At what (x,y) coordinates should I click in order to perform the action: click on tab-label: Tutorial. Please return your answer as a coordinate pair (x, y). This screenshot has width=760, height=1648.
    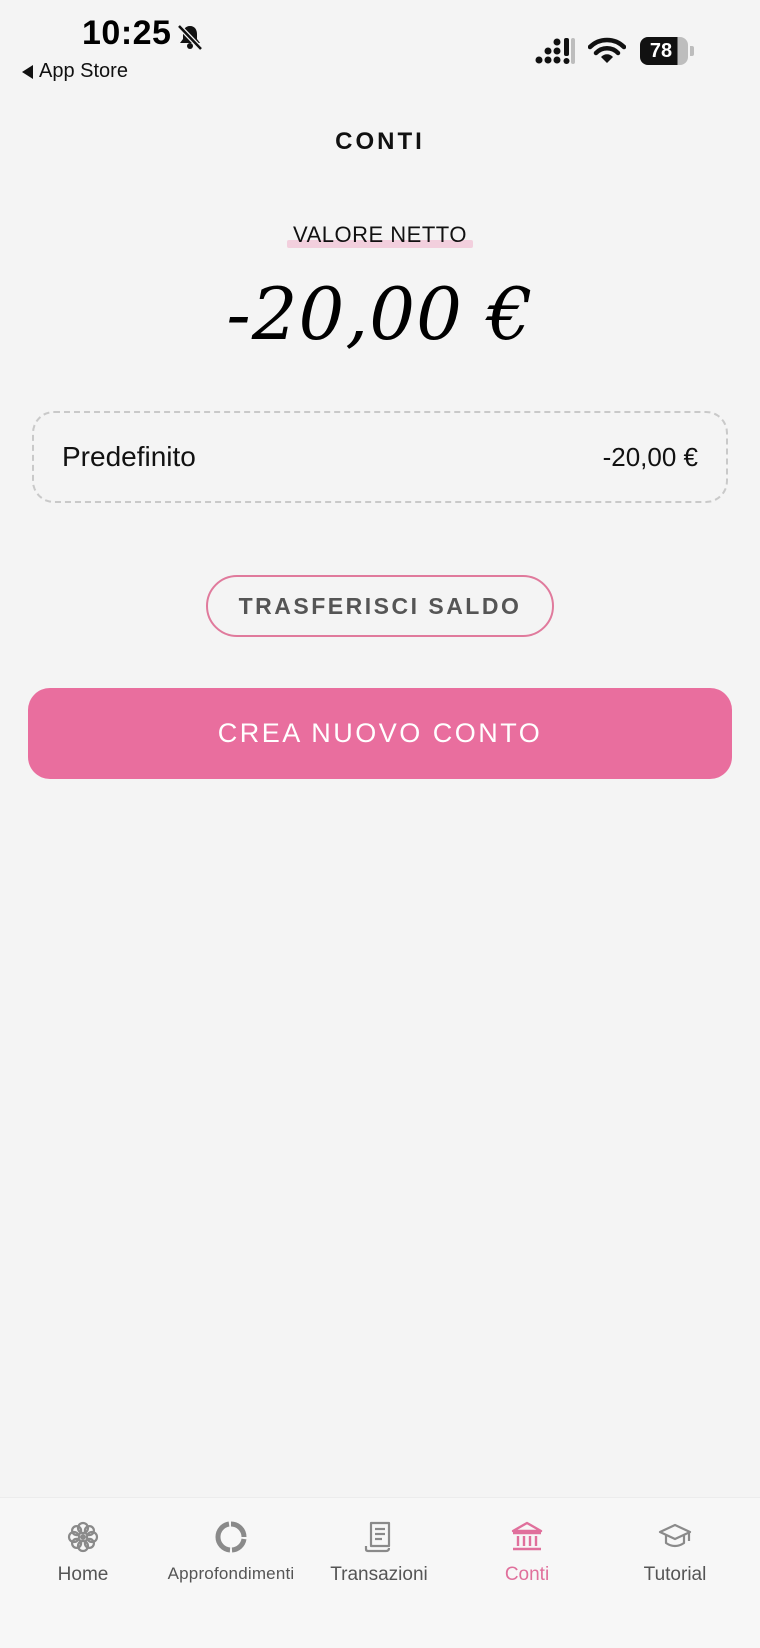
    Looking at the image, I should click on (675, 1574).